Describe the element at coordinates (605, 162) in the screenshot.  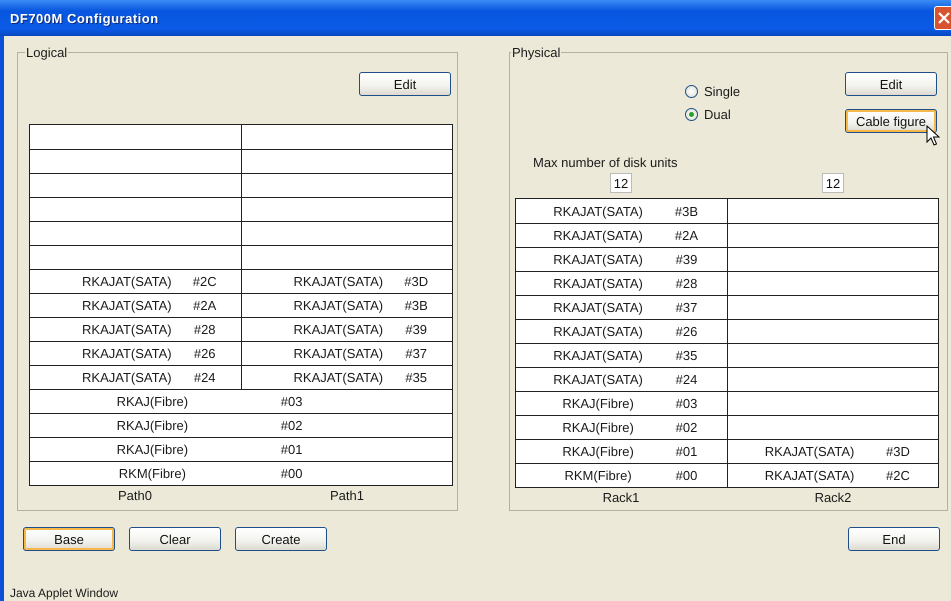
I see `field-label: Max number of disk units` at that location.